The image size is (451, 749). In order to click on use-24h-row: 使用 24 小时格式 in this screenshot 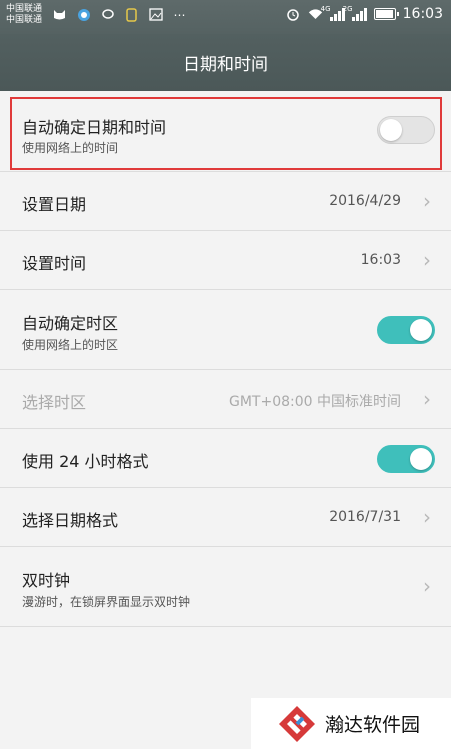, I will do `click(225, 458)`.